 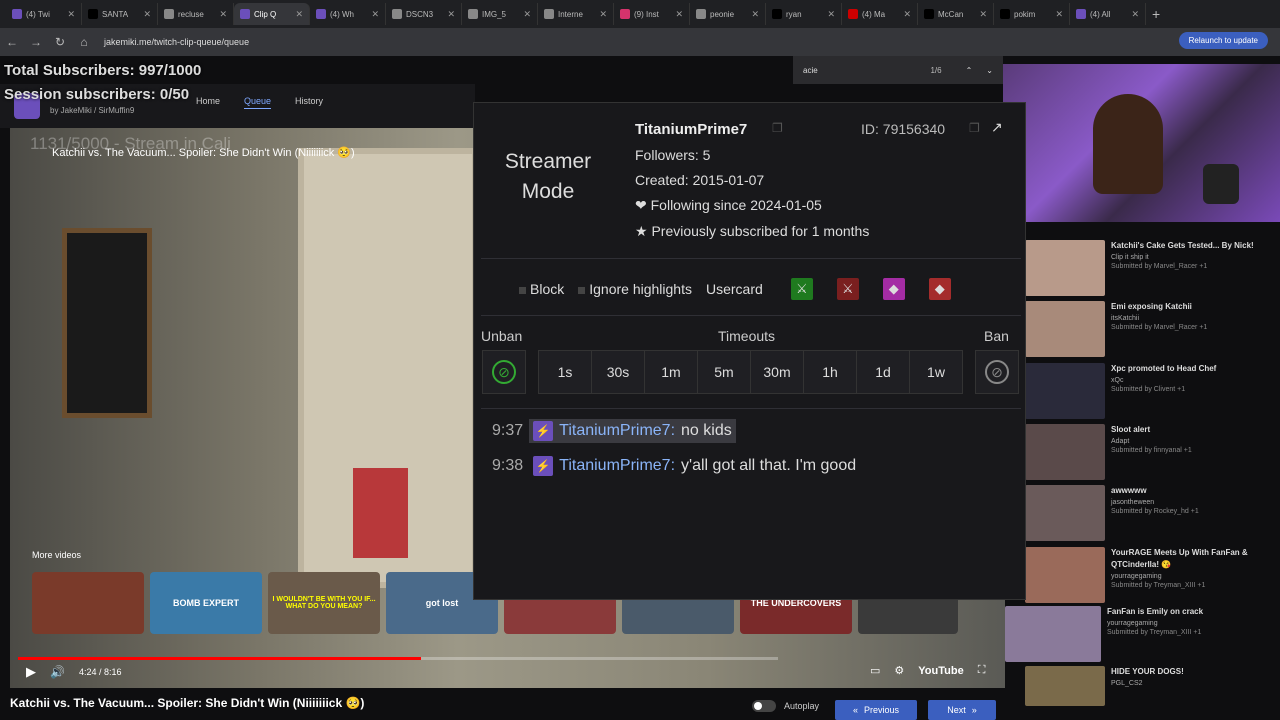 I want to click on browser-tab: SANTA ✕, so click(x=120, y=14).